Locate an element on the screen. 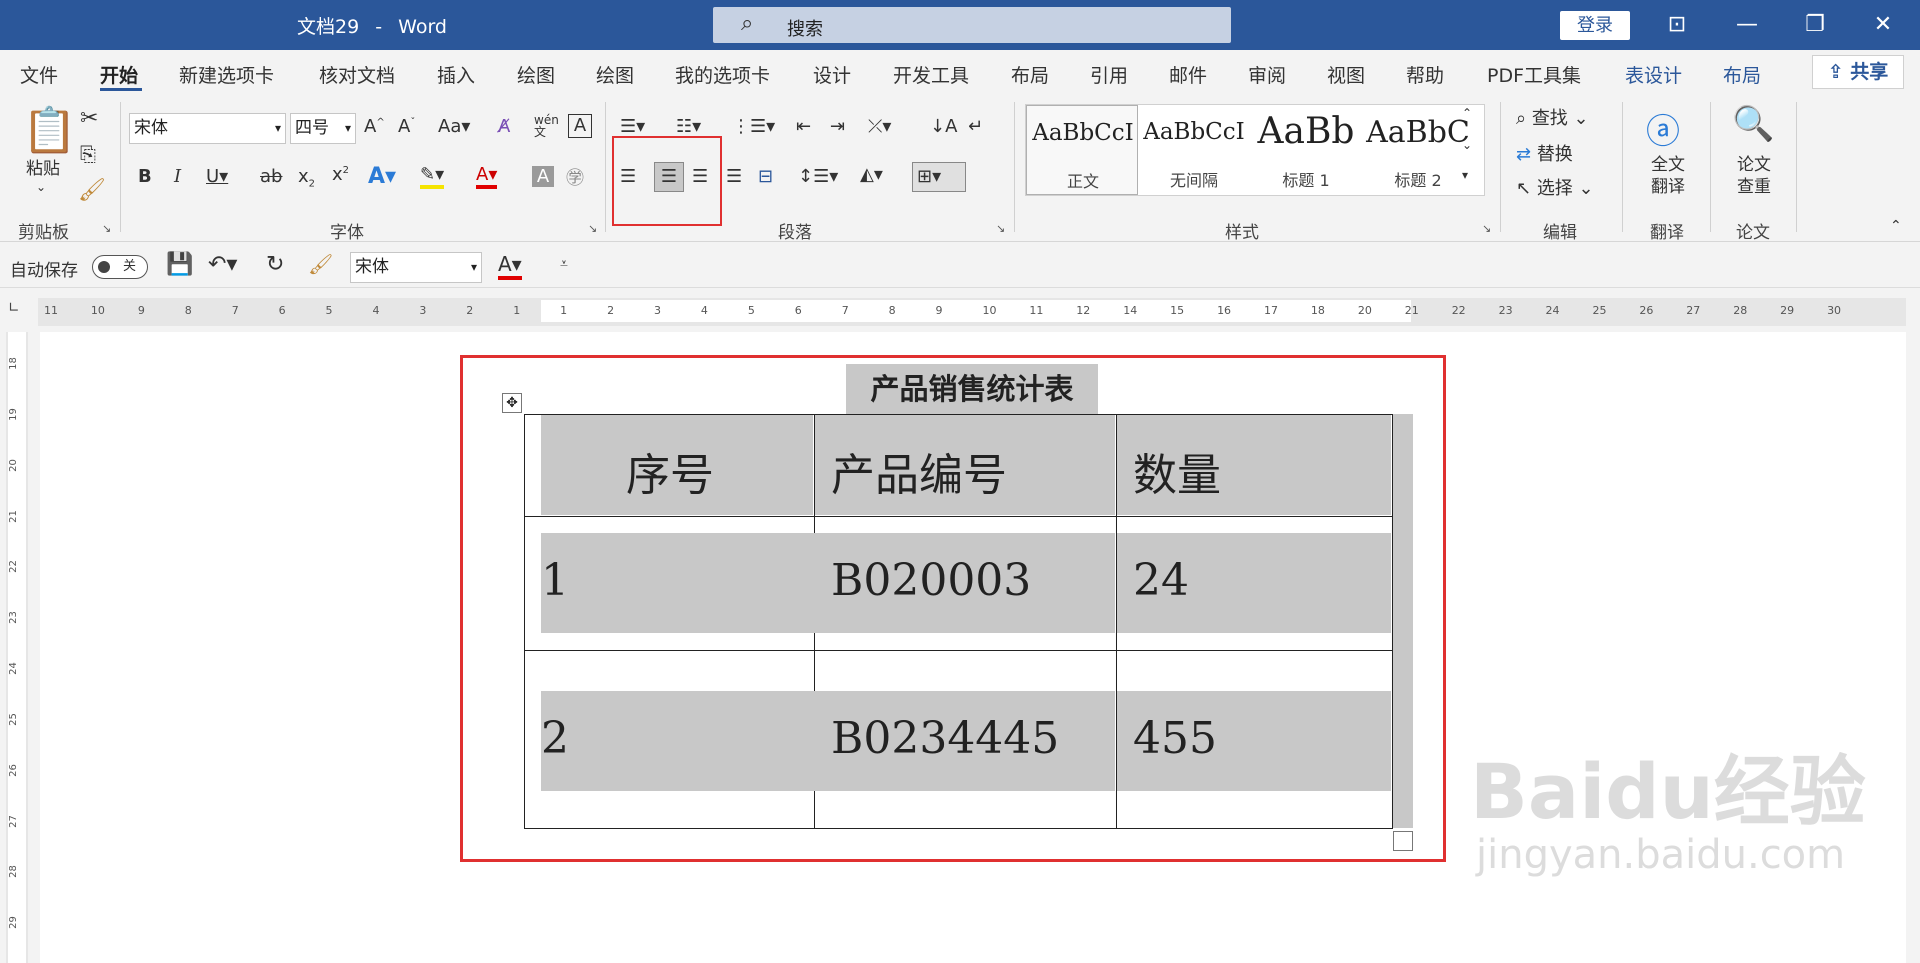 The width and height of the screenshot is (1920, 963). shading-icon: ◭▾ is located at coordinates (871, 174).